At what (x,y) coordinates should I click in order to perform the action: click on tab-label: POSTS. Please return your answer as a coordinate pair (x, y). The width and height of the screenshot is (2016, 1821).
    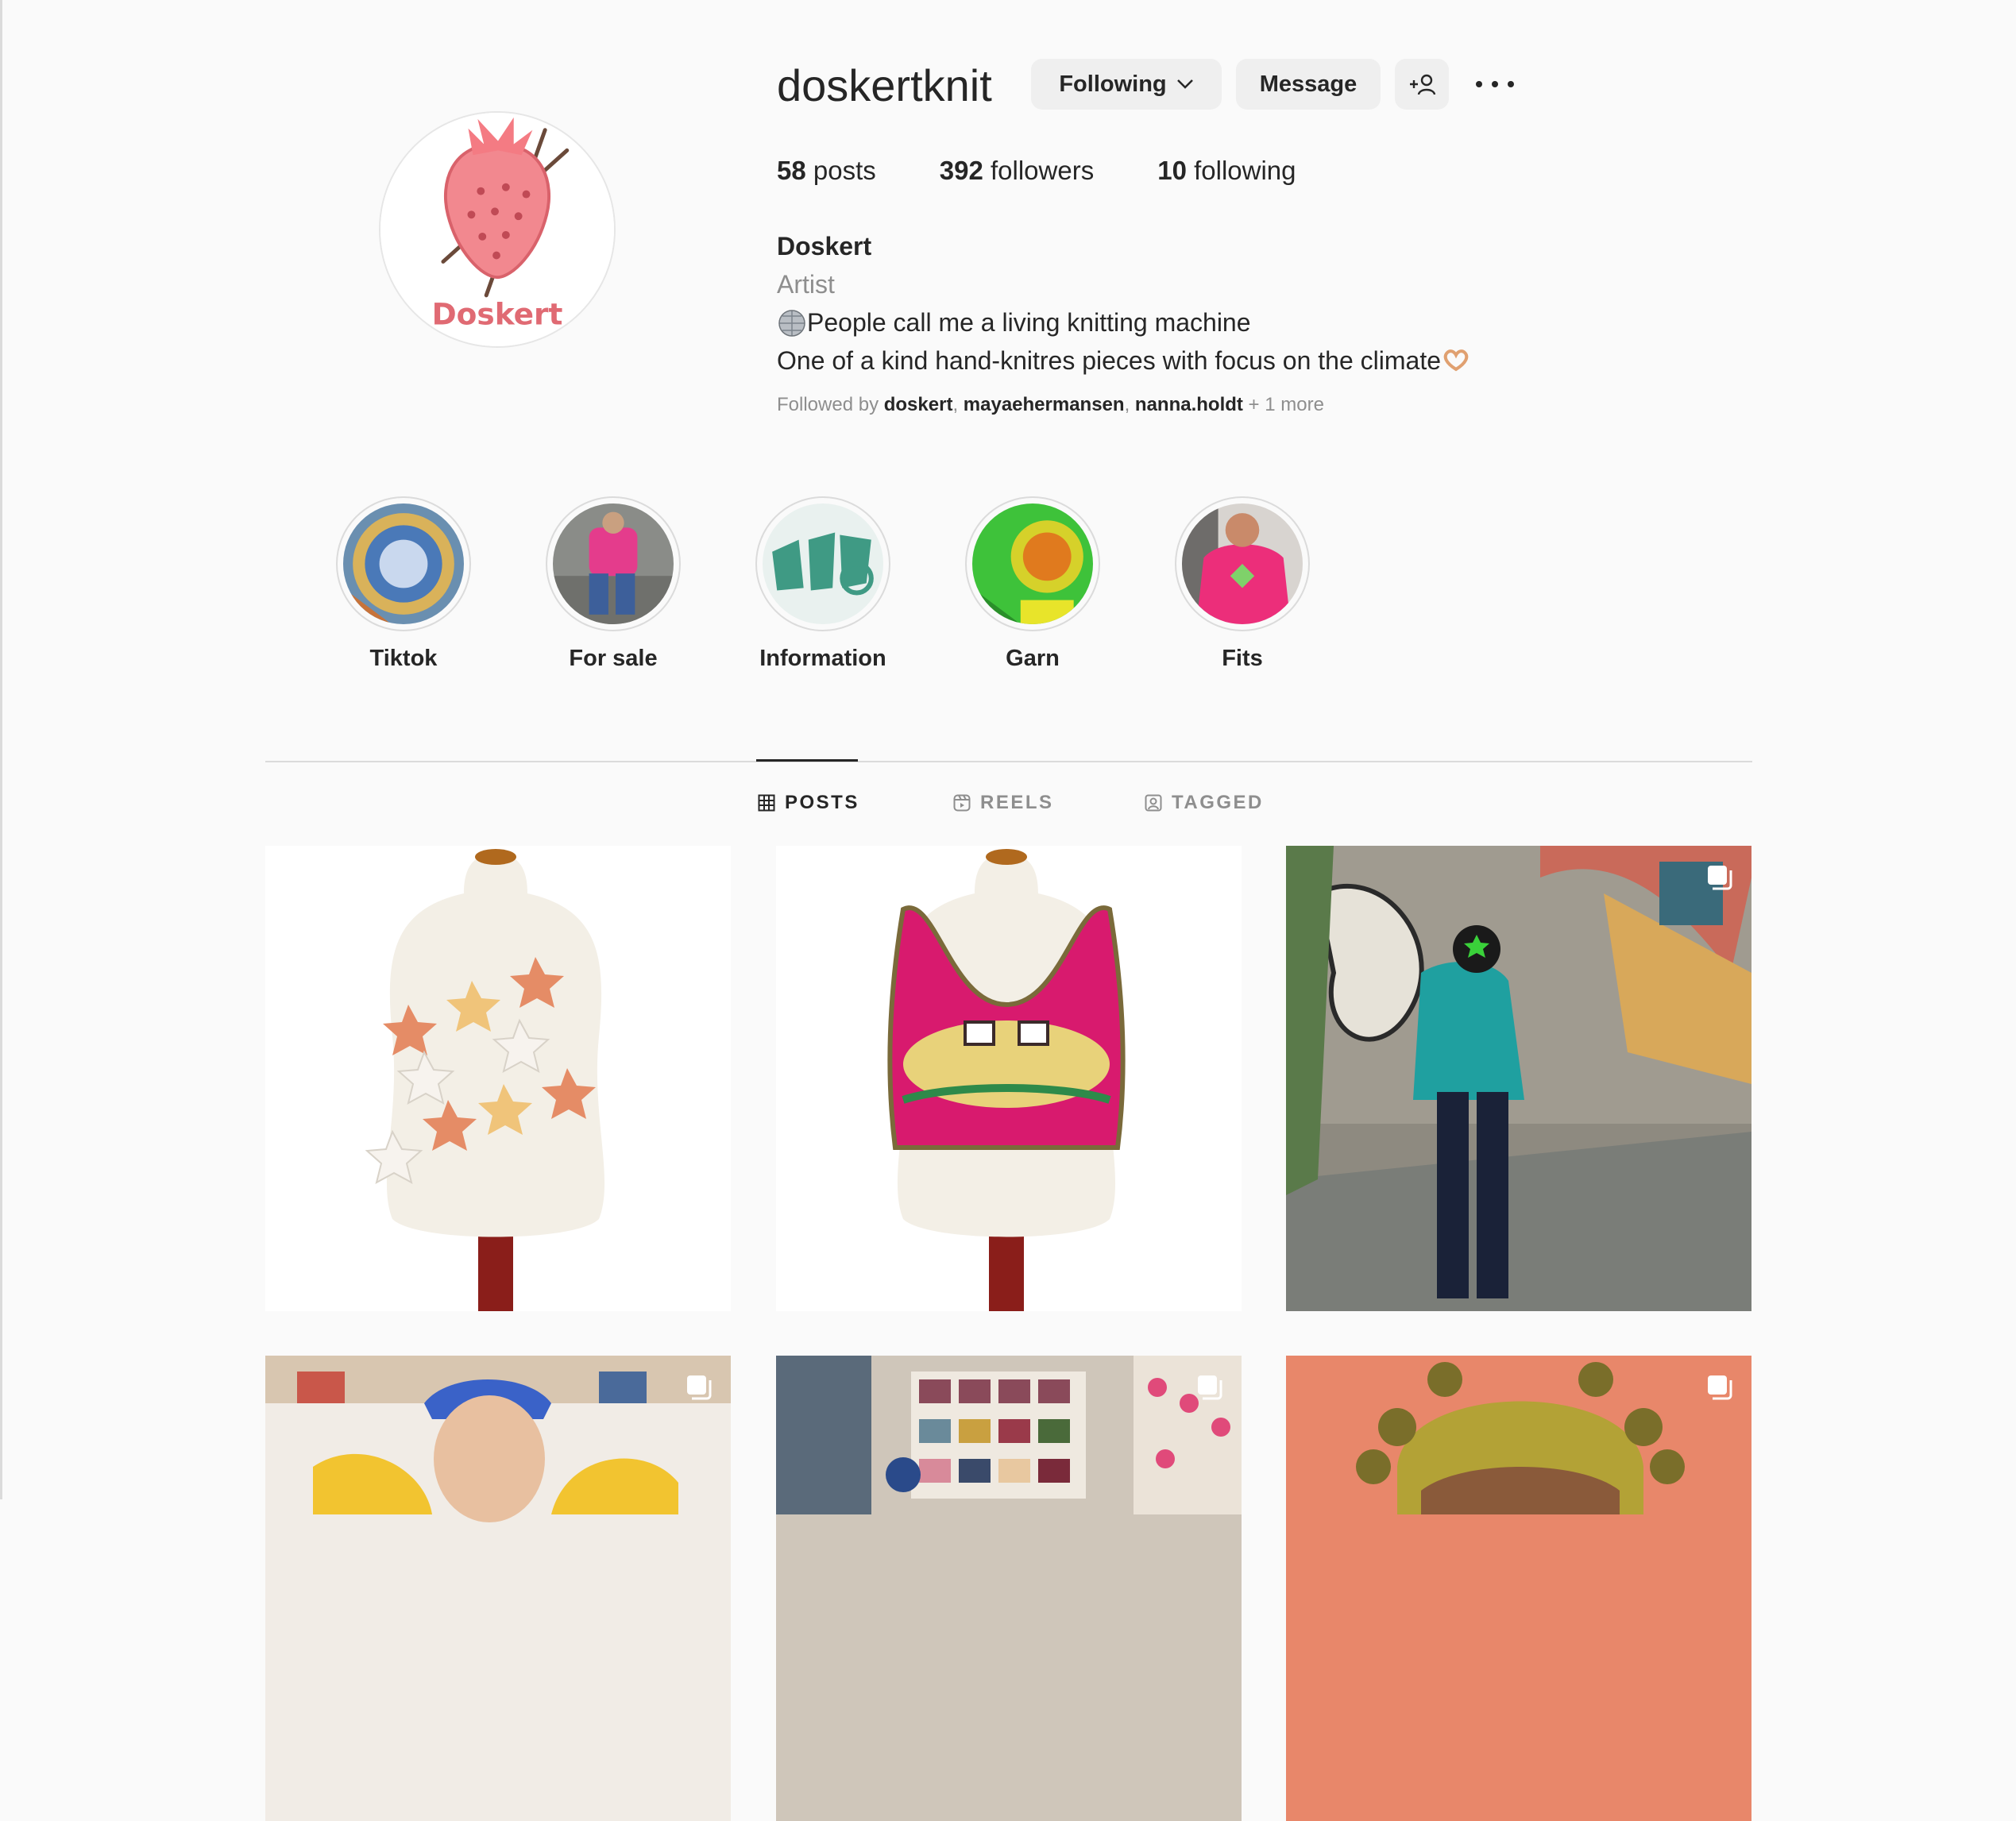
    Looking at the image, I should click on (822, 802).